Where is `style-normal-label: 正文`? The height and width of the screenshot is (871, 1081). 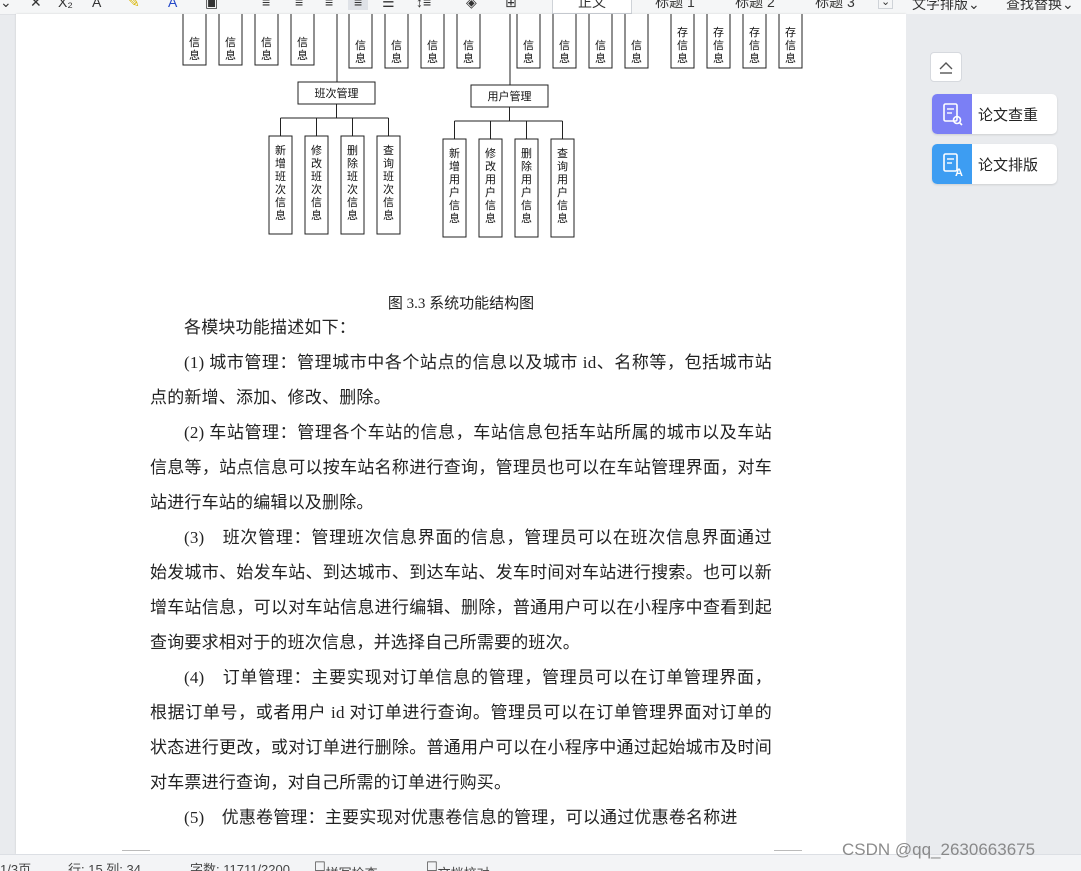 style-normal-label: 正文 is located at coordinates (592, 5).